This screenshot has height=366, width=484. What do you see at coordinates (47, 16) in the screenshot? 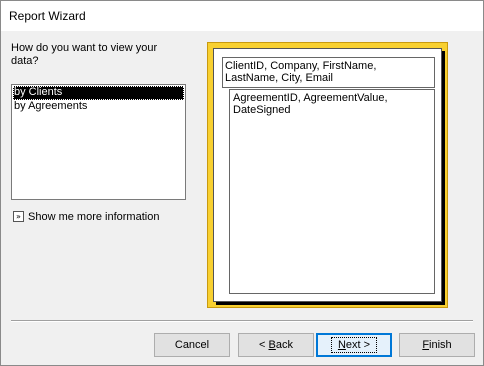
I see `window-title: Report Wizard` at bounding box center [47, 16].